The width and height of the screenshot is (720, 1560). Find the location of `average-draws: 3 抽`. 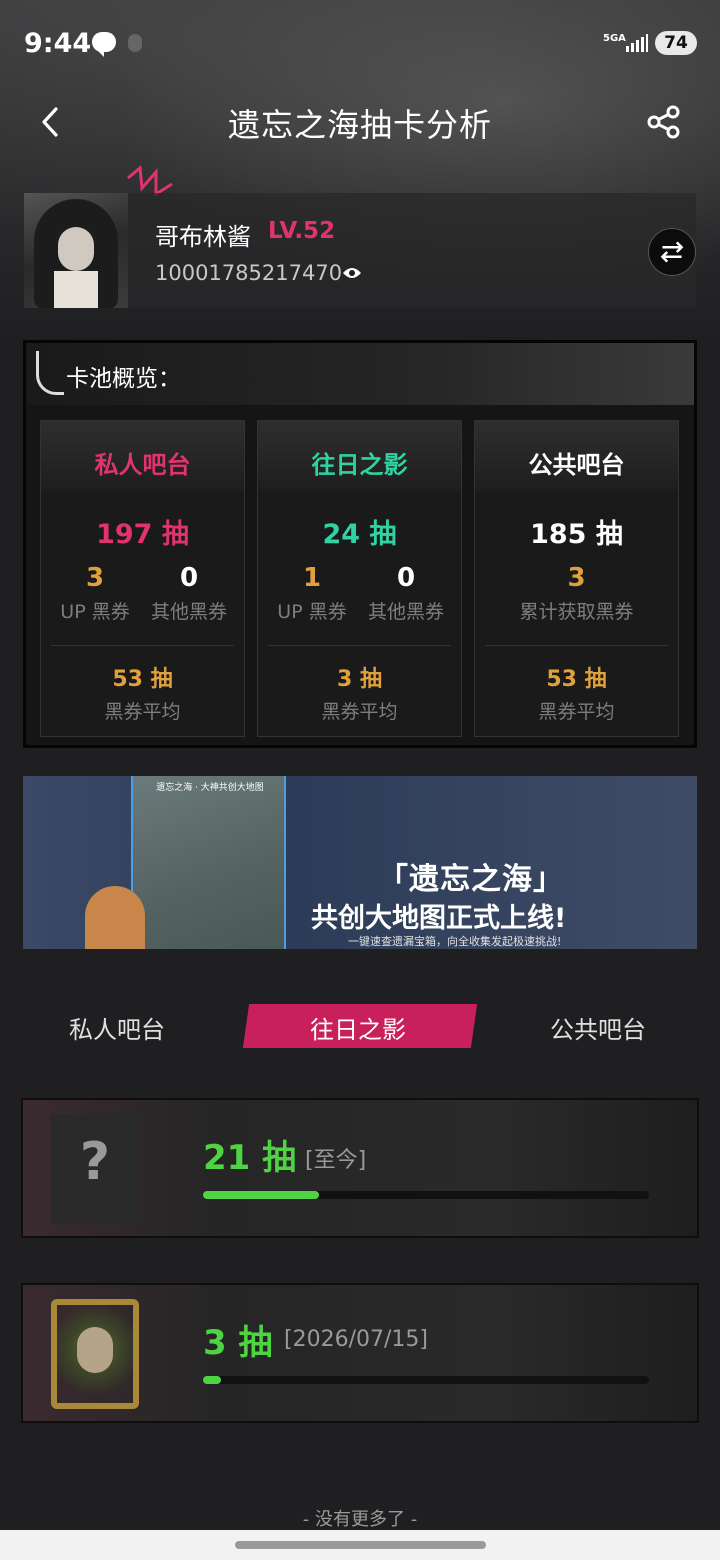

average-draws: 3 抽 is located at coordinates (359, 679).